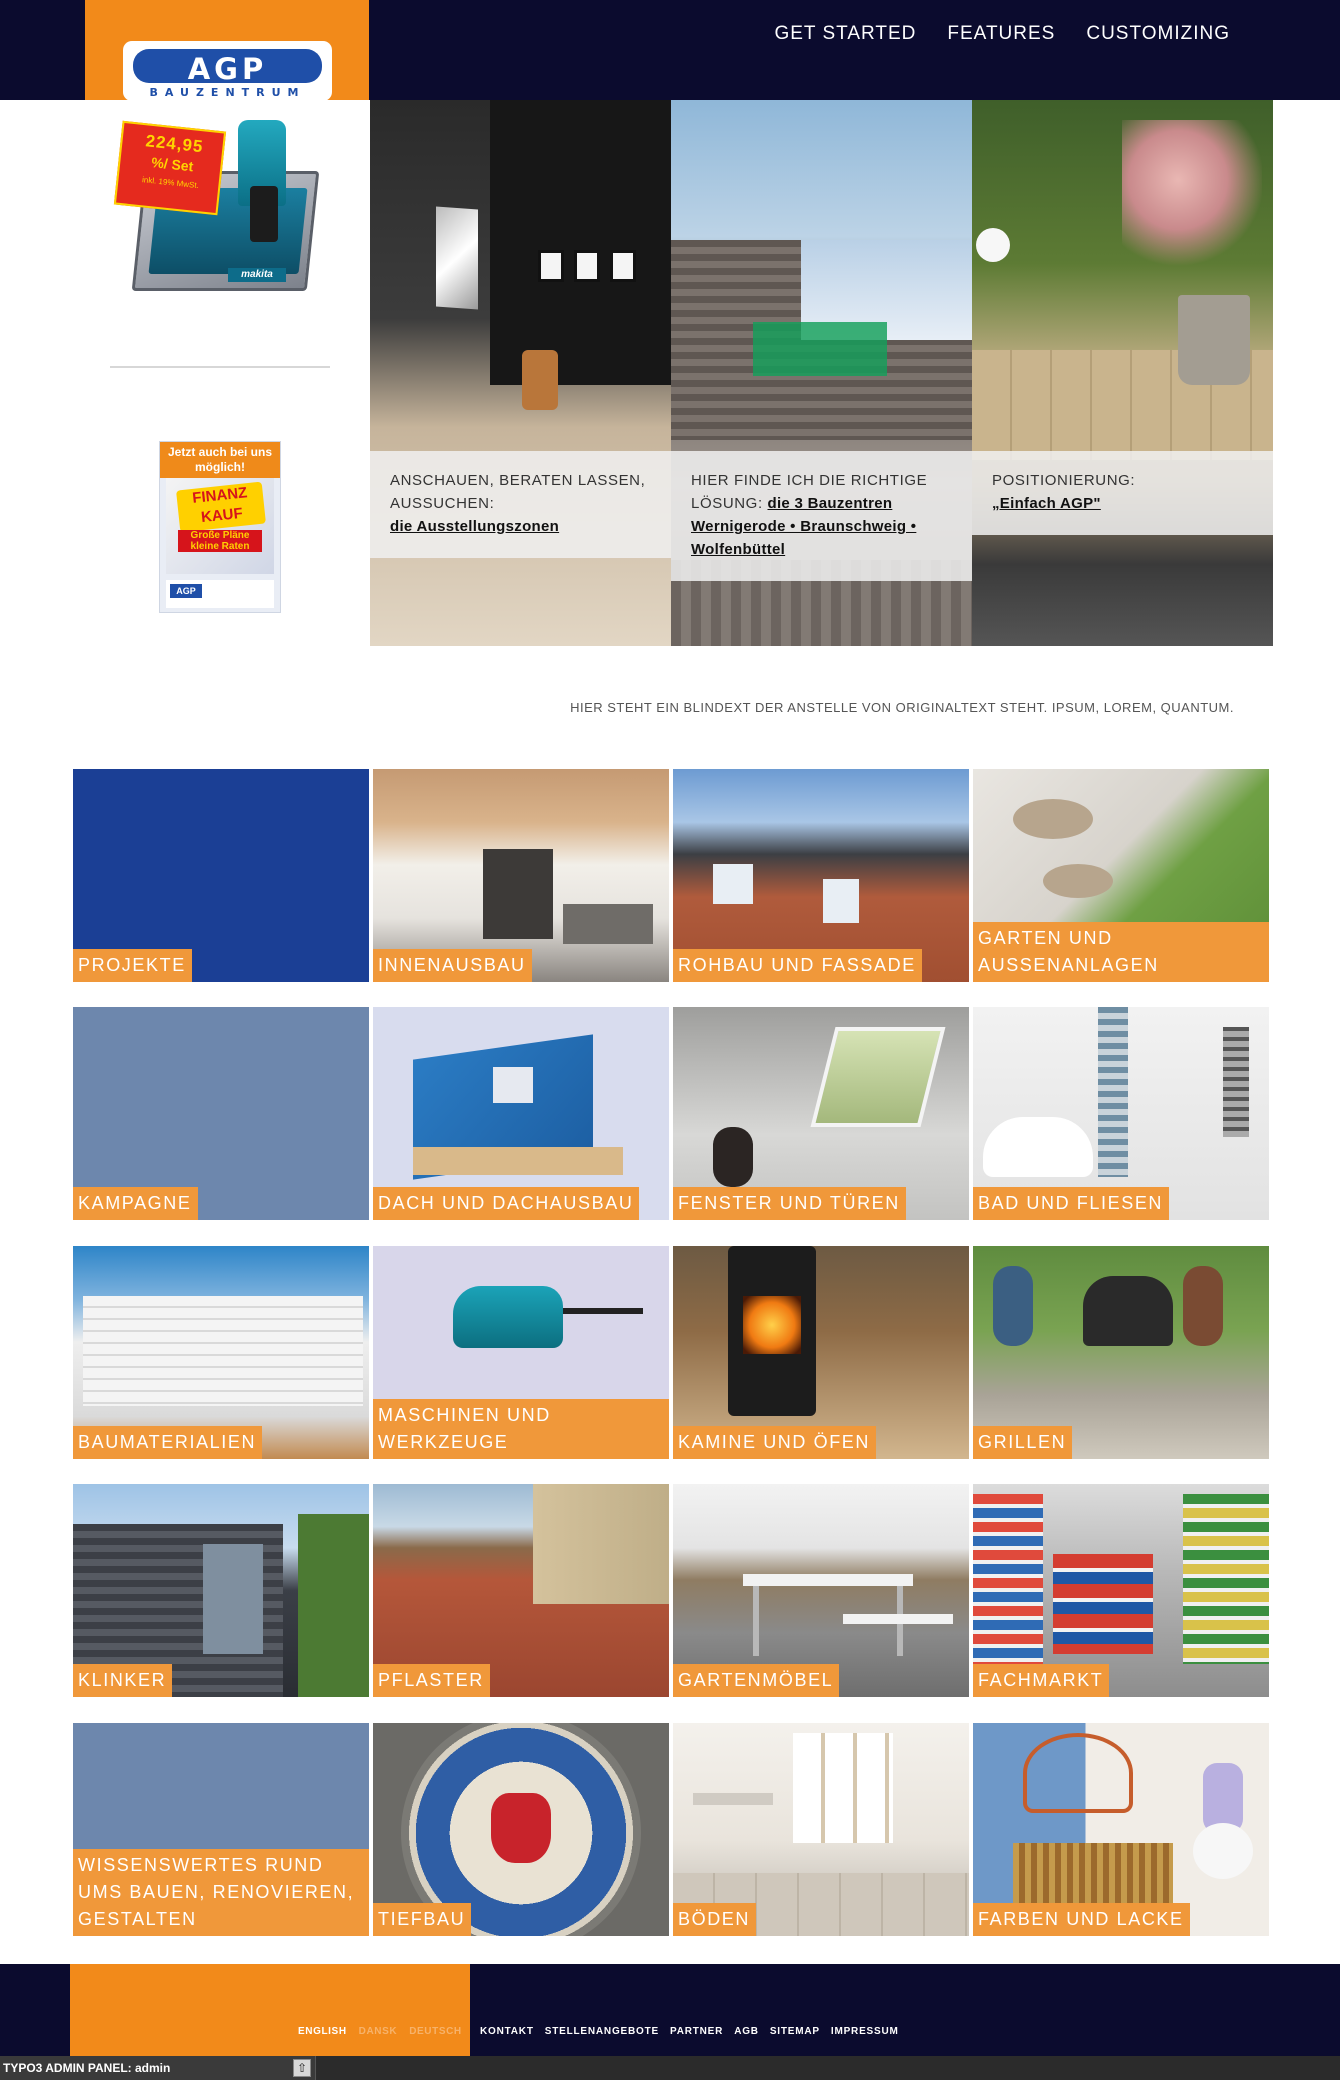 The width and height of the screenshot is (1340, 2080). I want to click on person, so click(1203, 1306).